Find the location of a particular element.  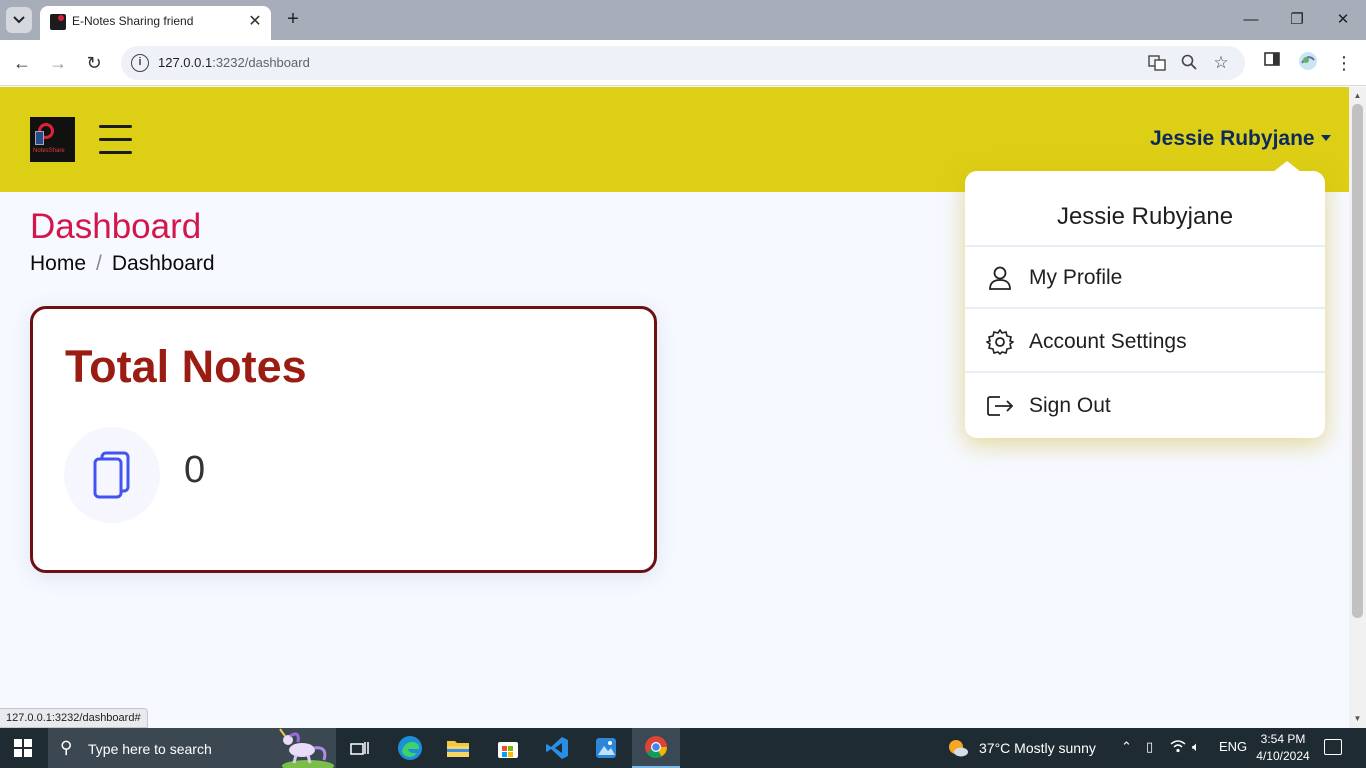

search-placeholder: Type here to search is located at coordinates (150, 749).